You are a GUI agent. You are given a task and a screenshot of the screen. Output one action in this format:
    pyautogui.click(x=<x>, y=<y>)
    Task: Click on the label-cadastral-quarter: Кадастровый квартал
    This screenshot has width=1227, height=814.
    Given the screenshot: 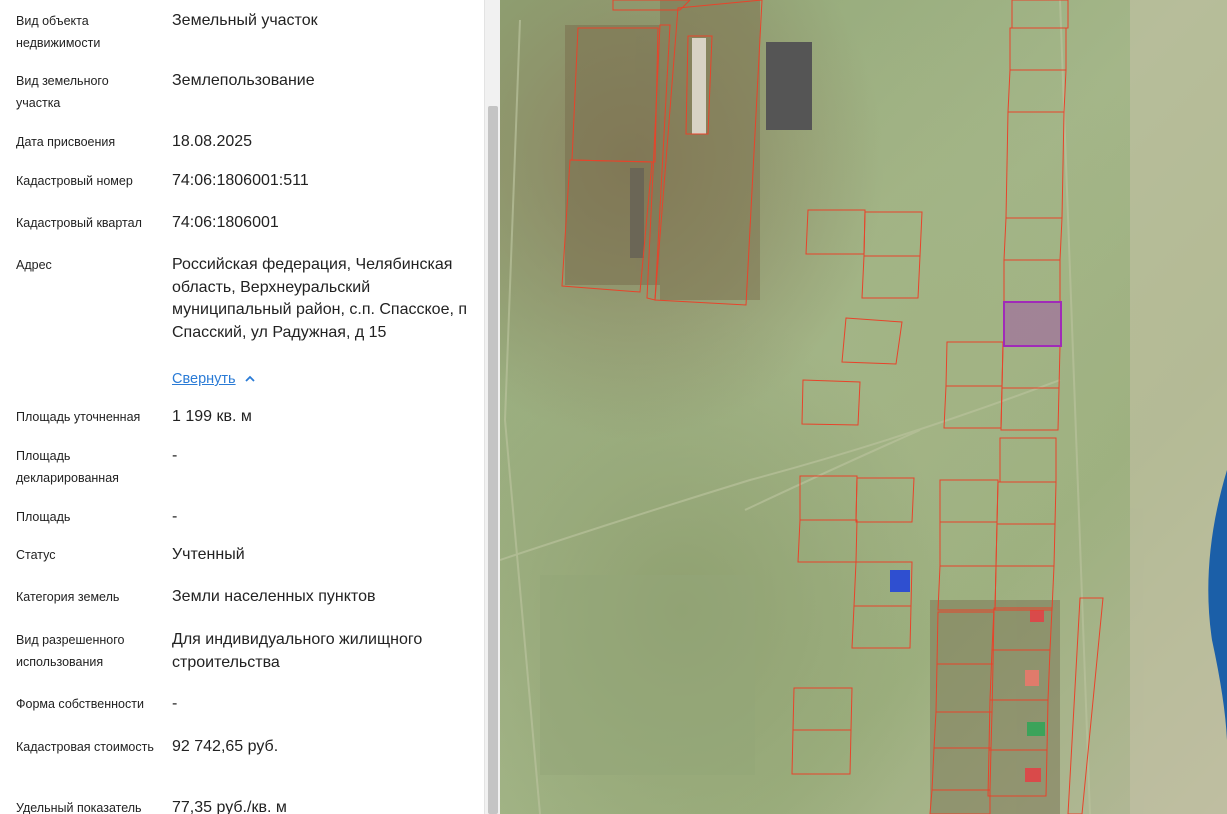 What is the action you would take?
    pyautogui.click(x=79, y=223)
    